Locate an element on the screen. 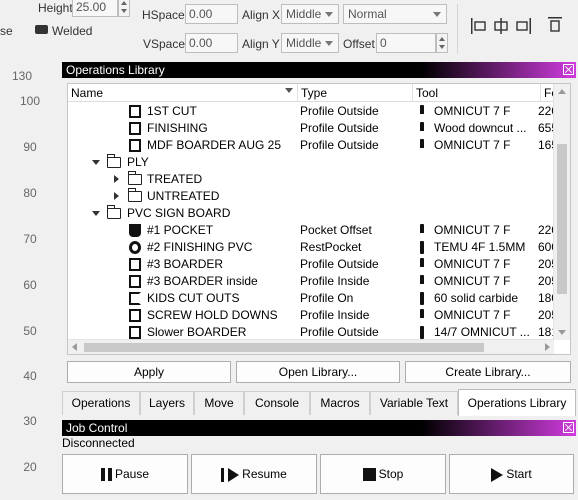  vertical-scrollbar is located at coordinates (561, 212).